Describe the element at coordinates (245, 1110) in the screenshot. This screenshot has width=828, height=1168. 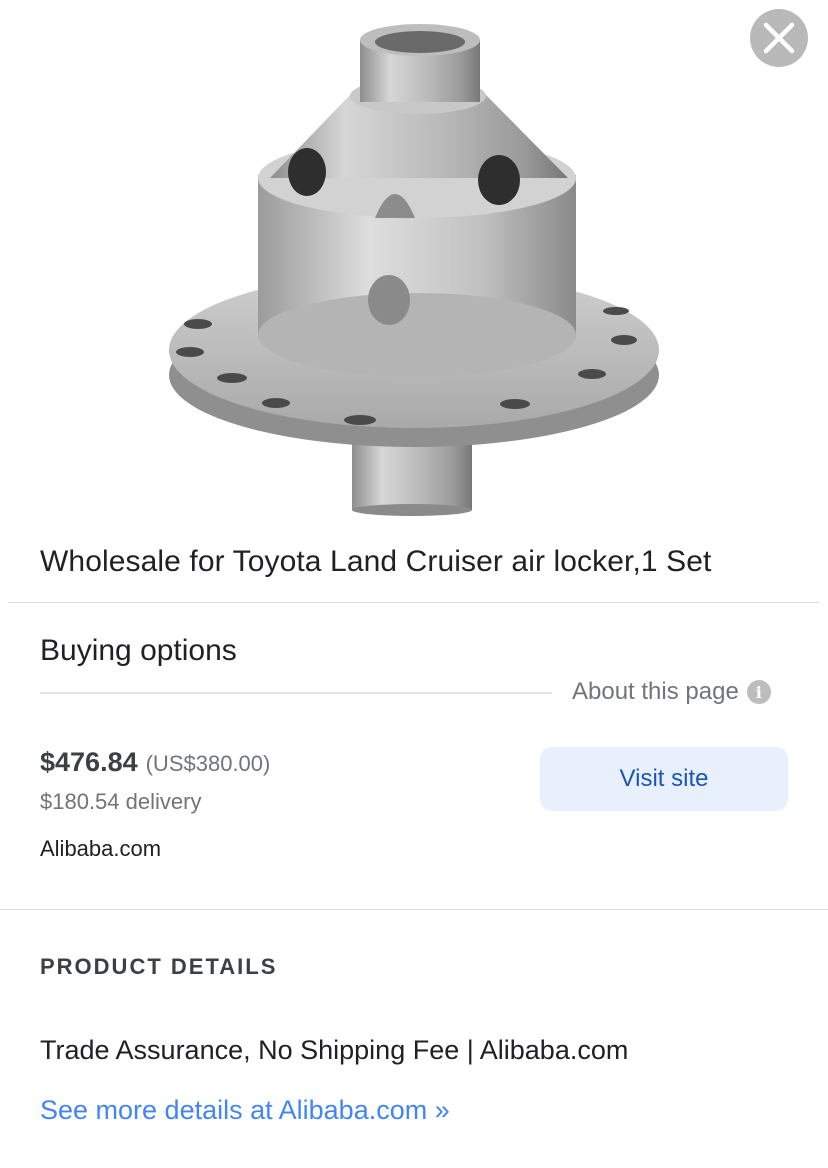
I see `see-more-details-link: See more details at Alibaba.com »` at that location.